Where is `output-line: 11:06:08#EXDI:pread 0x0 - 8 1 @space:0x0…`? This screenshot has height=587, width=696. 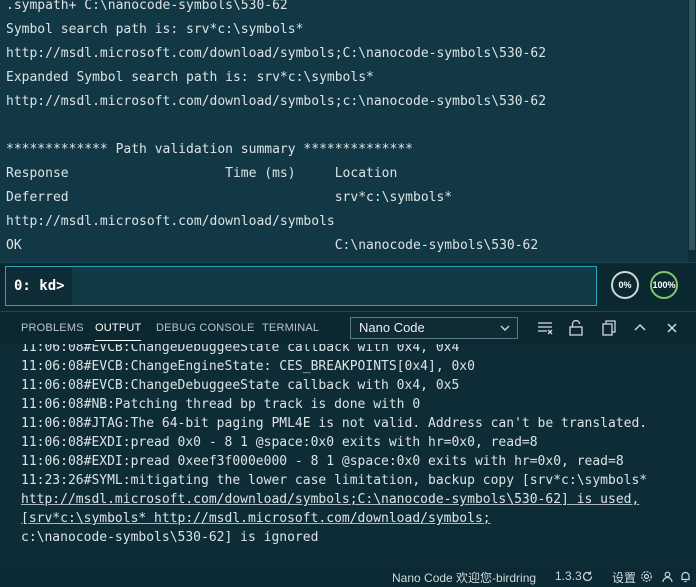 output-line: 11:06:08#EXDI:pread 0x0 - 8 1 @space:0x0… is located at coordinates (279, 442).